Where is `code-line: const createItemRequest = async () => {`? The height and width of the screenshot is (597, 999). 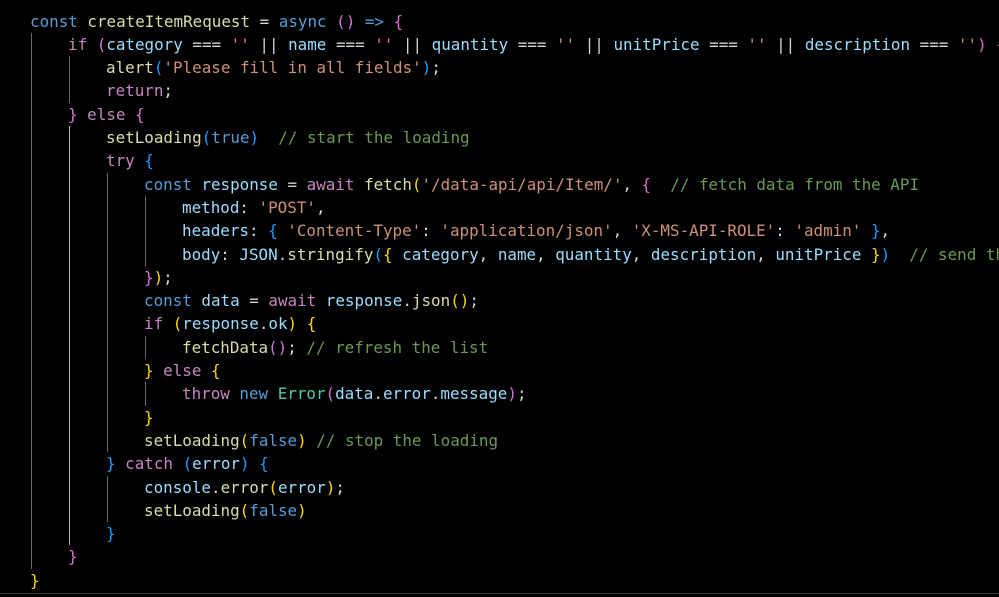 code-line: const createItemRequest = async () => { is located at coordinates (216, 21).